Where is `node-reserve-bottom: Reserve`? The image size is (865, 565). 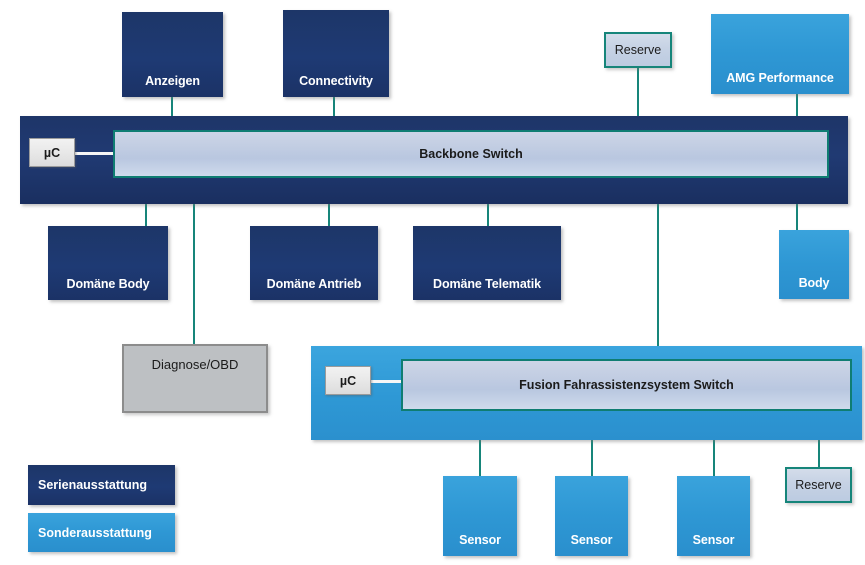
node-reserve-bottom: Reserve is located at coordinates (818, 485).